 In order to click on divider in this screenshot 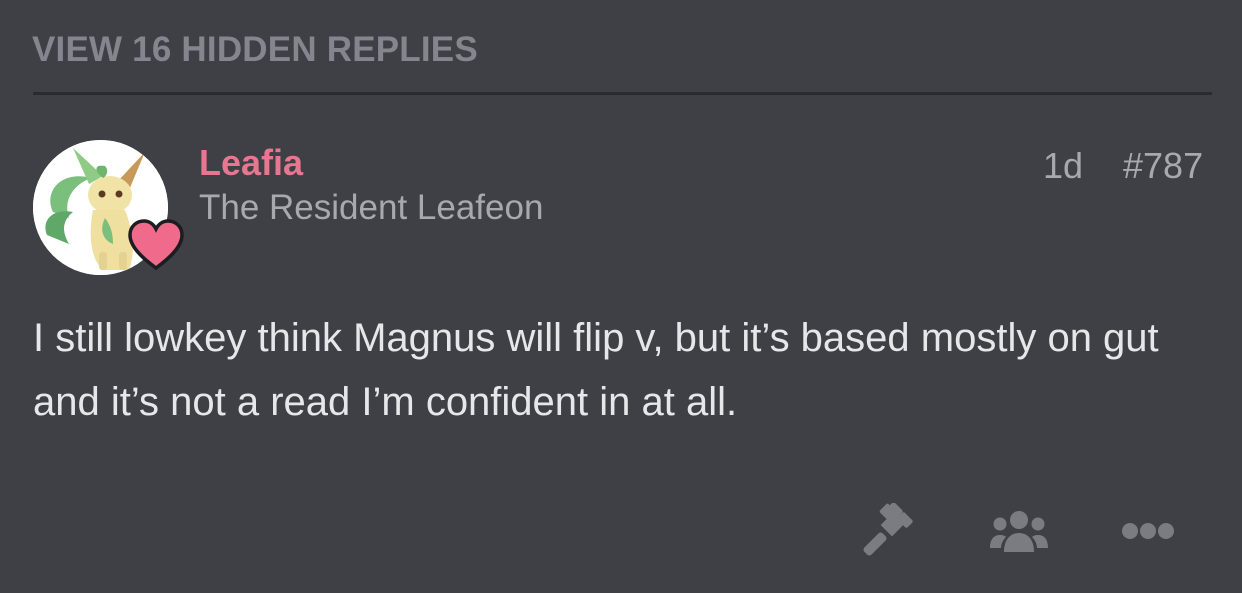, I will do `click(622, 93)`.